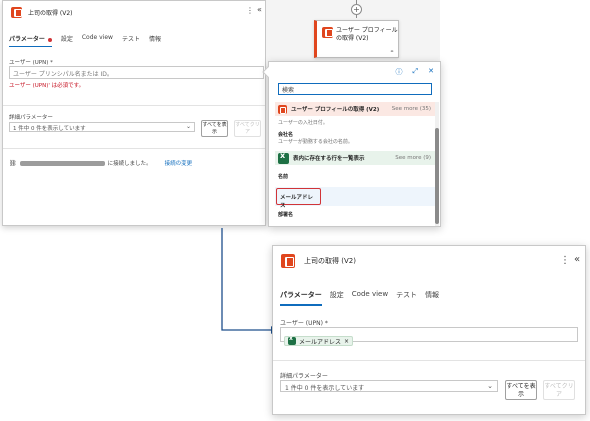 The width and height of the screenshot is (590, 421). What do you see at coordinates (437, 176) in the screenshot?
I see `scrollbar-thumb` at bounding box center [437, 176].